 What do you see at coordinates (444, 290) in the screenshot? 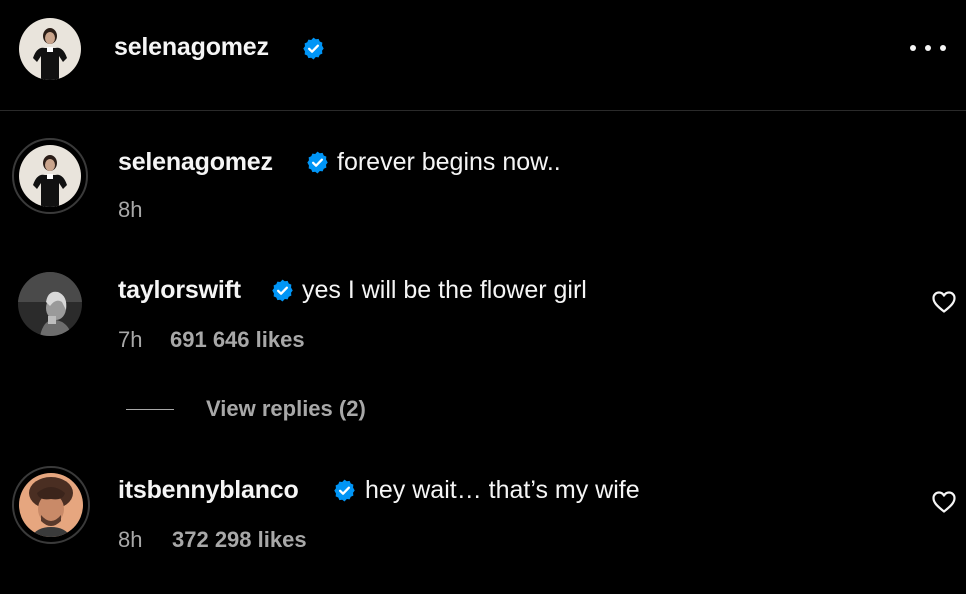
I see `comment-text: yes I will be the flower girl` at bounding box center [444, 290].